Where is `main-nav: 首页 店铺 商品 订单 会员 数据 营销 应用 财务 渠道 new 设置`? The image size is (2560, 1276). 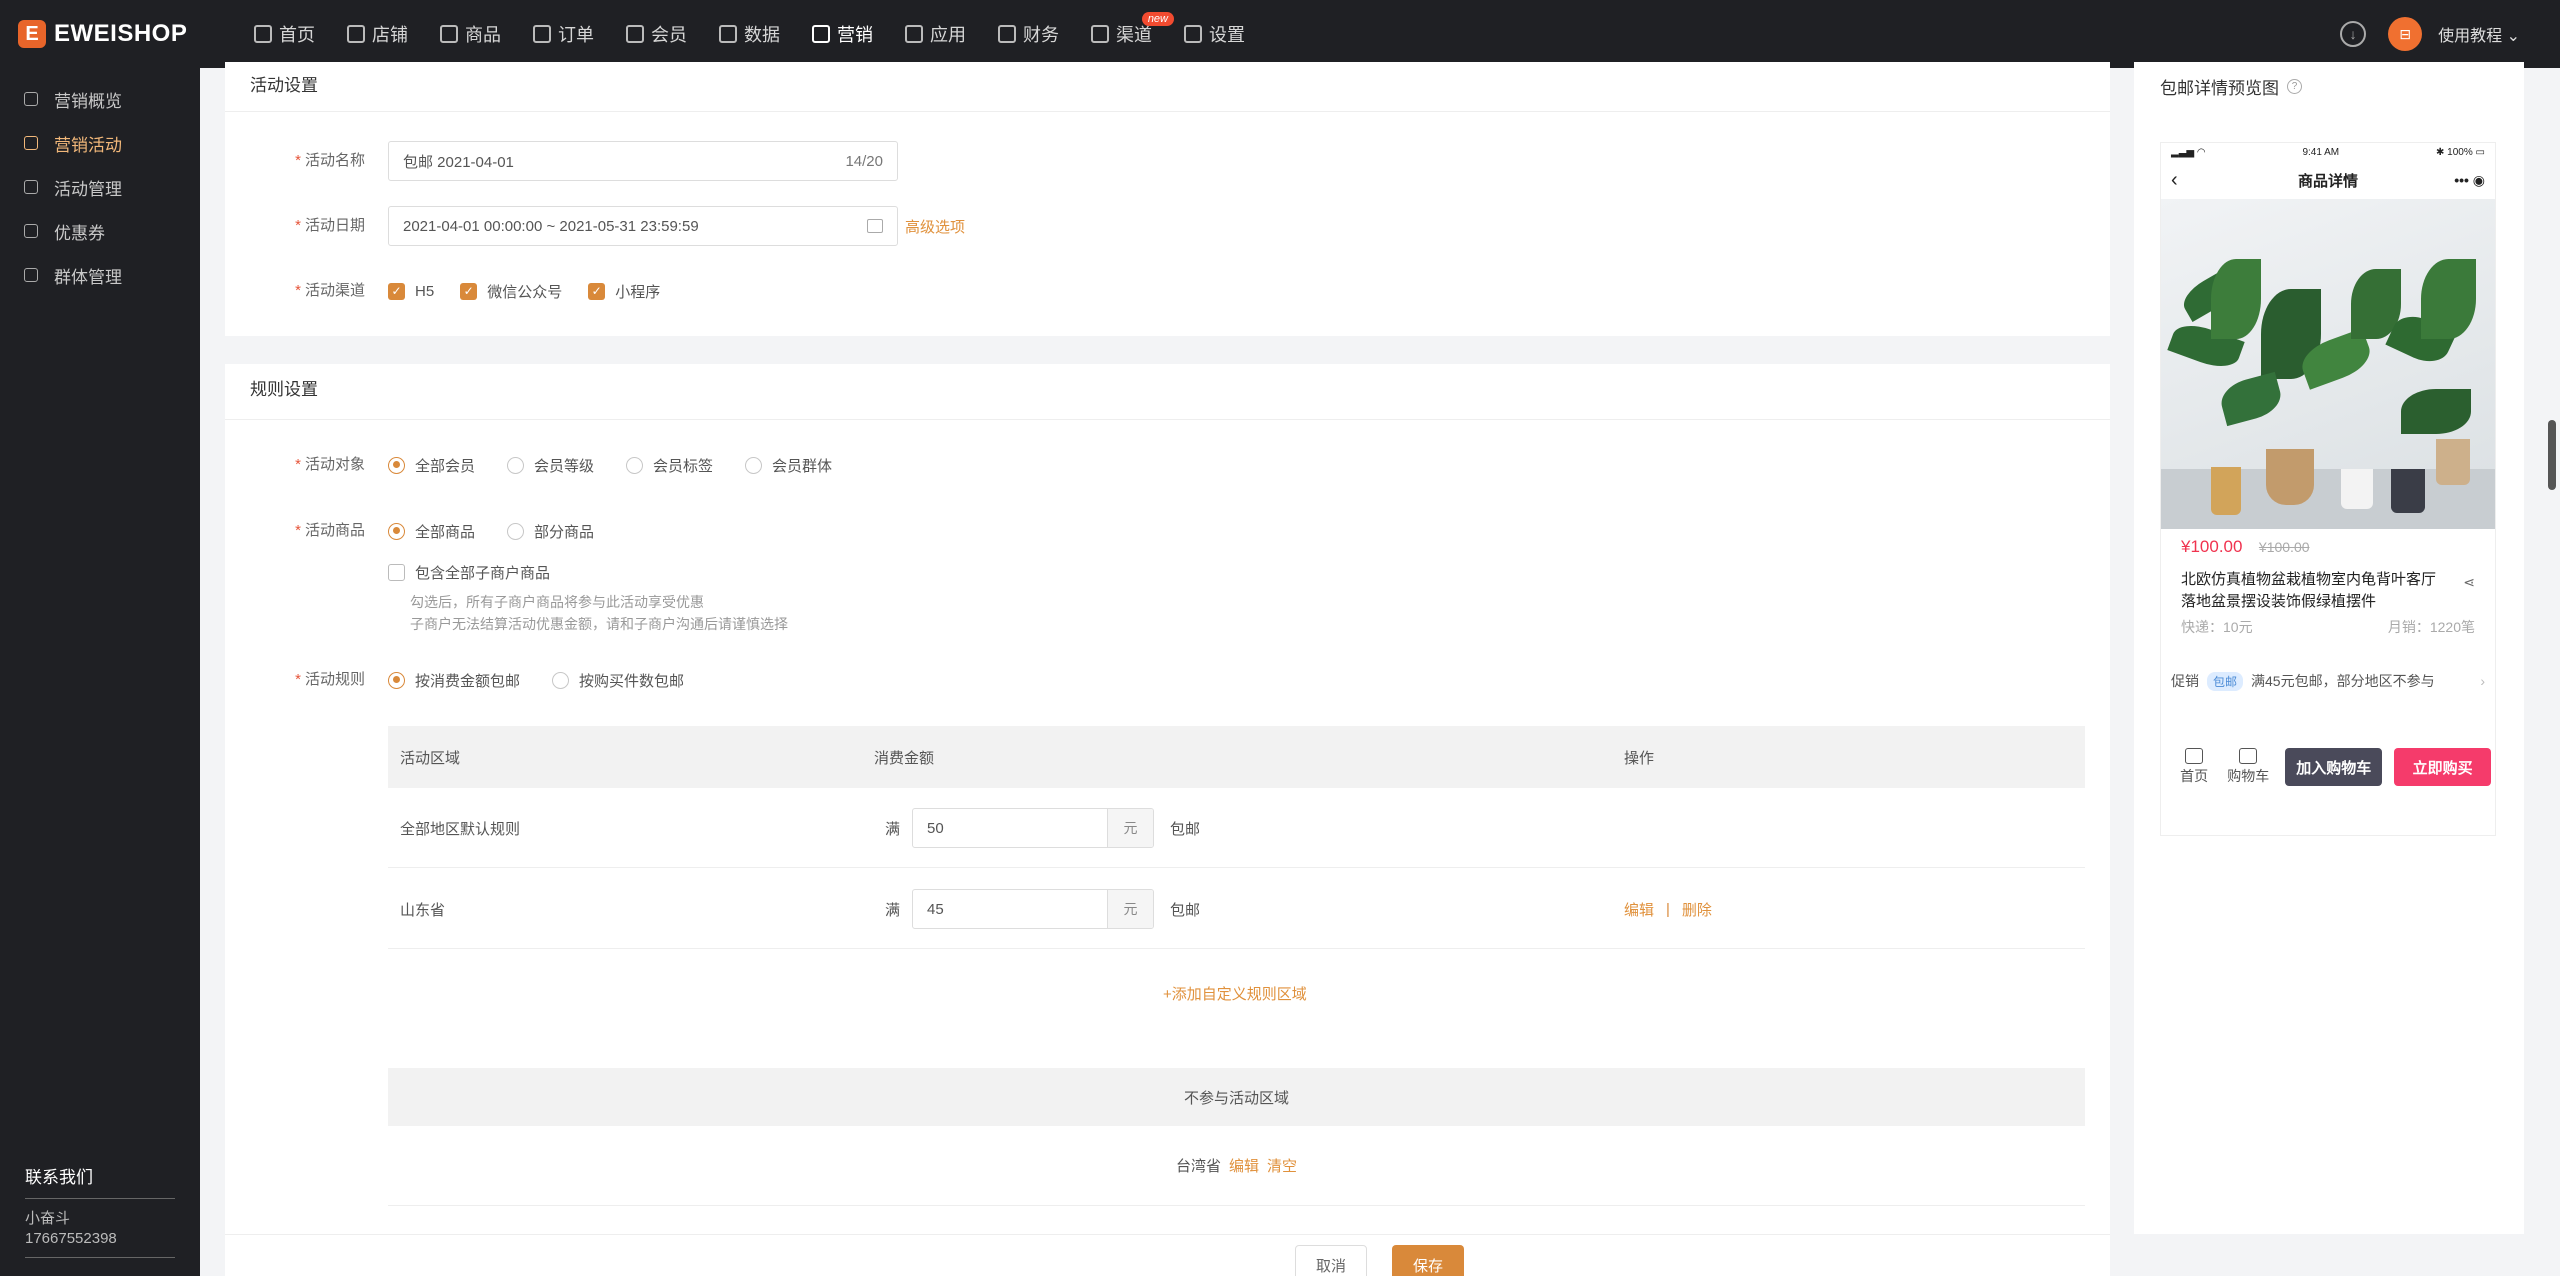
main-nav: 首页 店铺 商品 订单 会员 数据 营销 应用 财务 渠道 new 设置 is located at coordinates (749, 34).